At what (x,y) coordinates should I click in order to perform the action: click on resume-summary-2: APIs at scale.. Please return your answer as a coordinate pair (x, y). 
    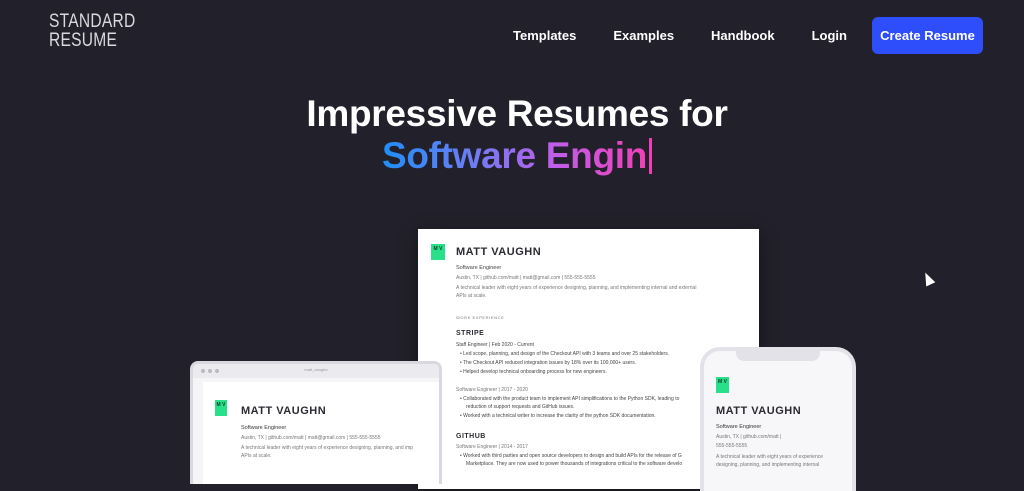
    Looking at the image, I should click on (471, 296).